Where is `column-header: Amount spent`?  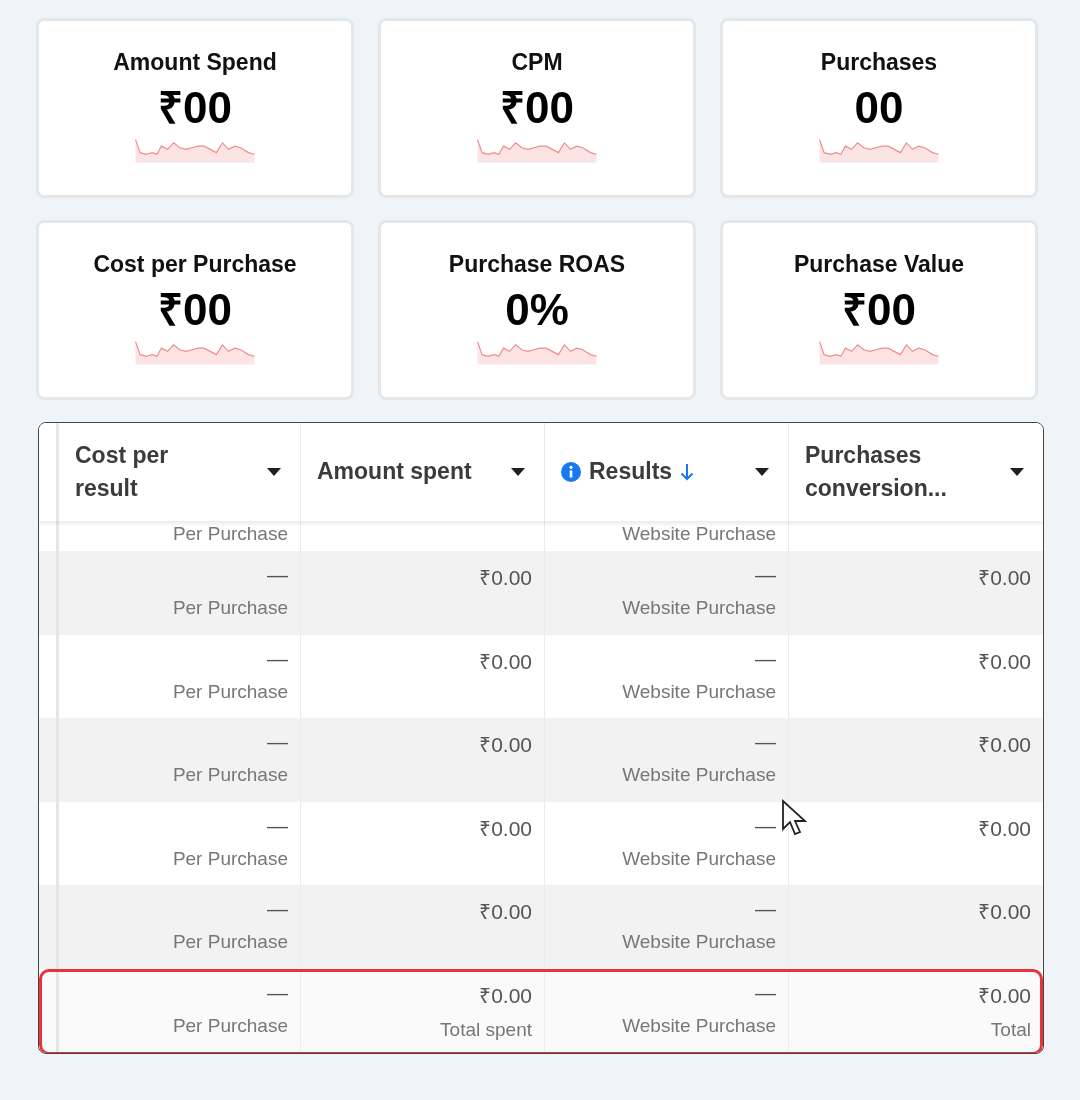
column-header: Amount spent is located at coordinates (423, 472).